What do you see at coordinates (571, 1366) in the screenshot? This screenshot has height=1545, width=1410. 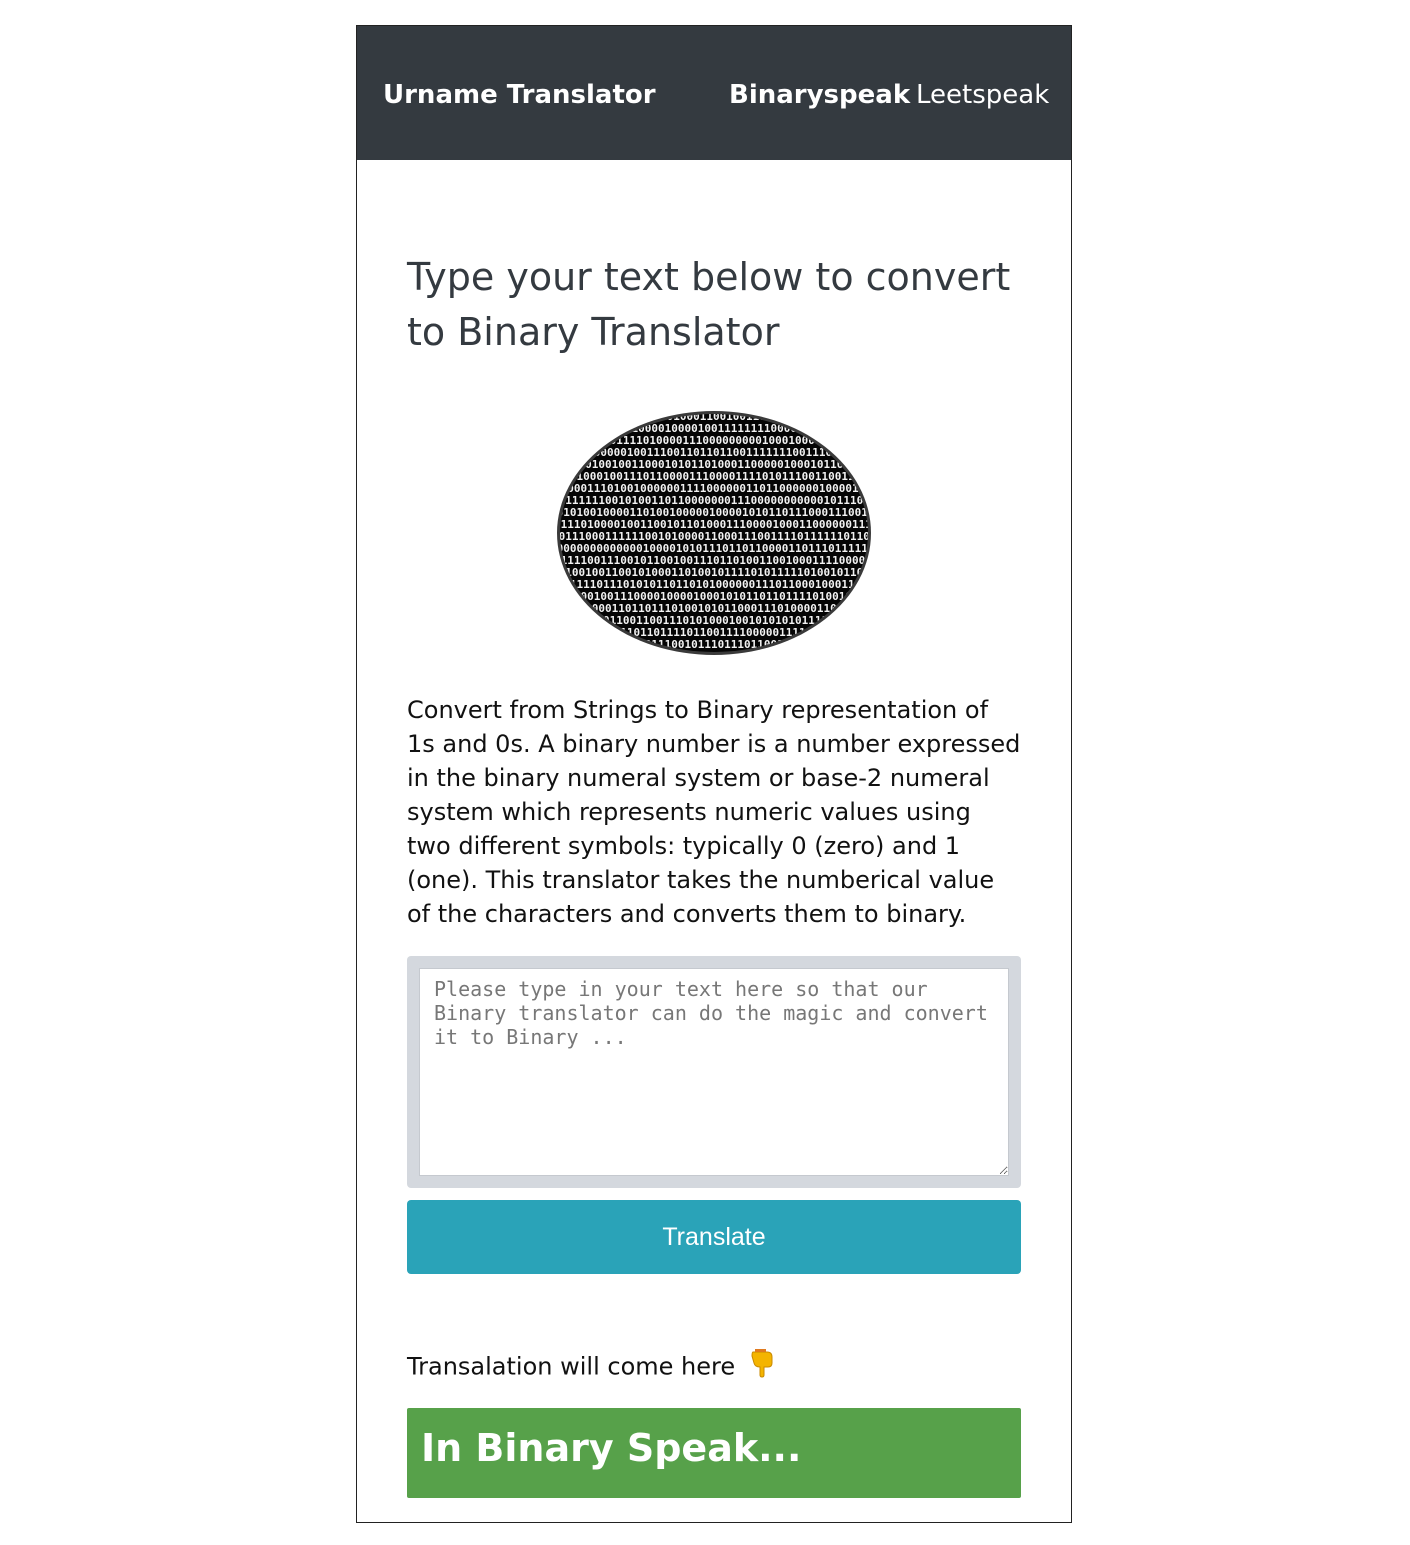 I see `result-label-text: Transalation will come here` at bounding box center [571, 1366].